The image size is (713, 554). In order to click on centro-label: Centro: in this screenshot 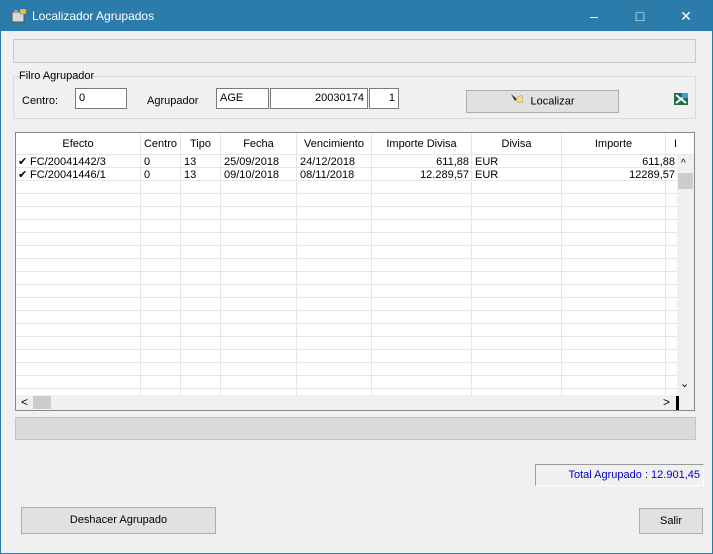, I will do `click(40, 101)`.